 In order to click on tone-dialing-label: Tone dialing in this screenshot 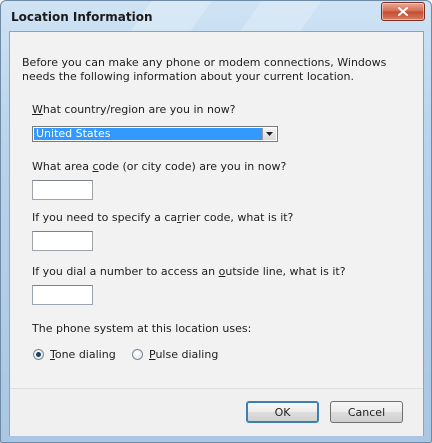, I will do `click(83, 354)`.